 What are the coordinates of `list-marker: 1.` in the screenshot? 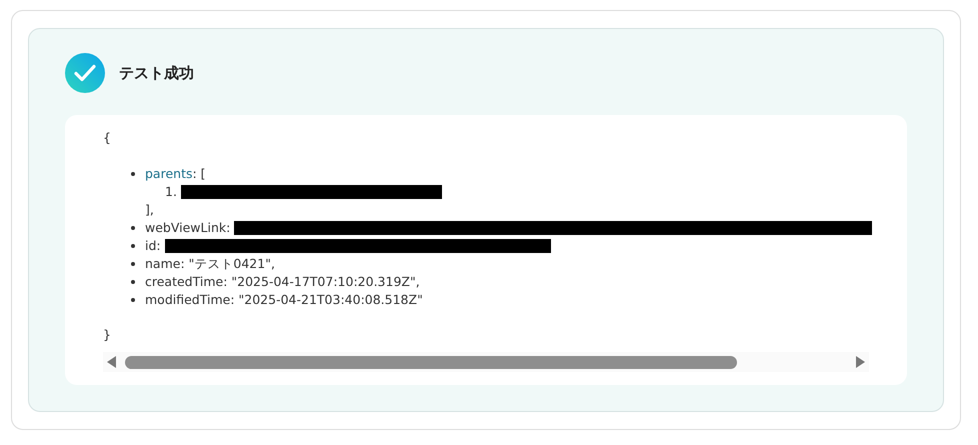 It's located at (171, 192).